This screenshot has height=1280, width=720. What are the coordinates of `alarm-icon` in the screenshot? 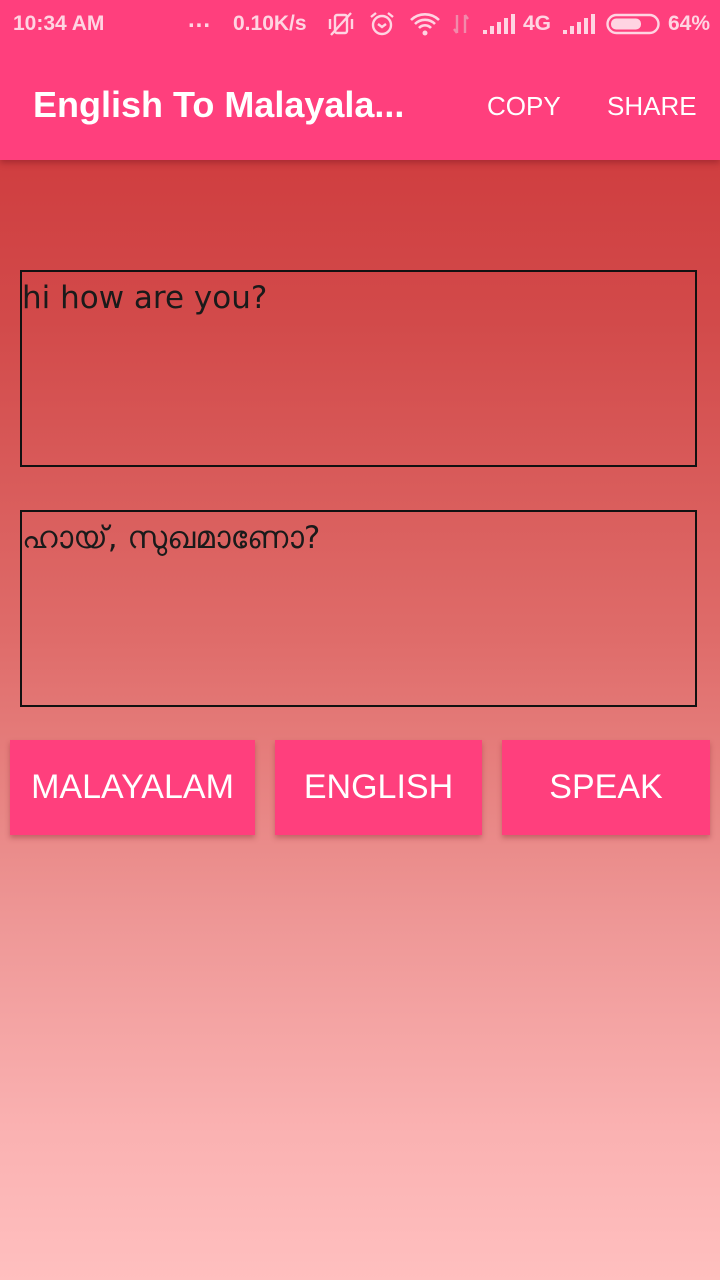 It's located at (382, 27).